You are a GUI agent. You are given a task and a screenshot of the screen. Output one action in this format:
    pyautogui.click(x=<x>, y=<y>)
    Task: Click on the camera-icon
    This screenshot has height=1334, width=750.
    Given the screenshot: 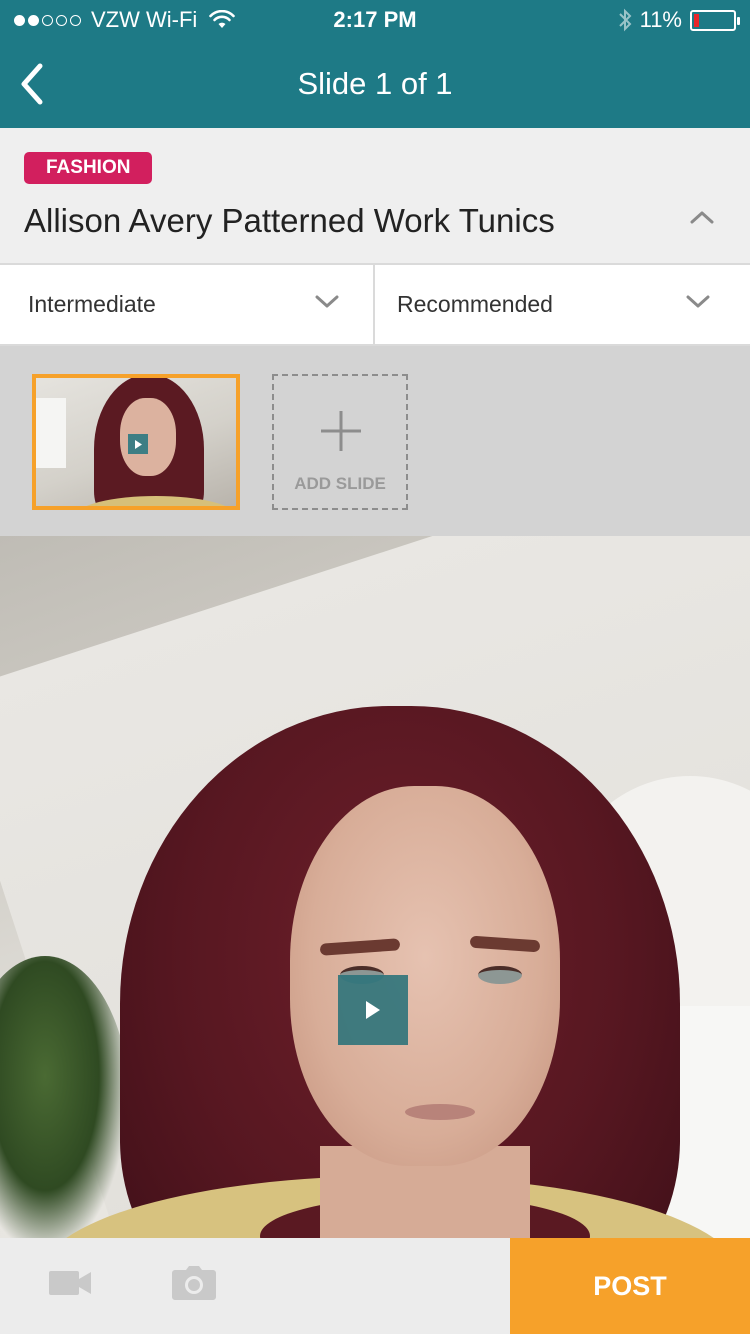 What is the action you would take?
    pyautogui.click(x=194, y=1283)
    